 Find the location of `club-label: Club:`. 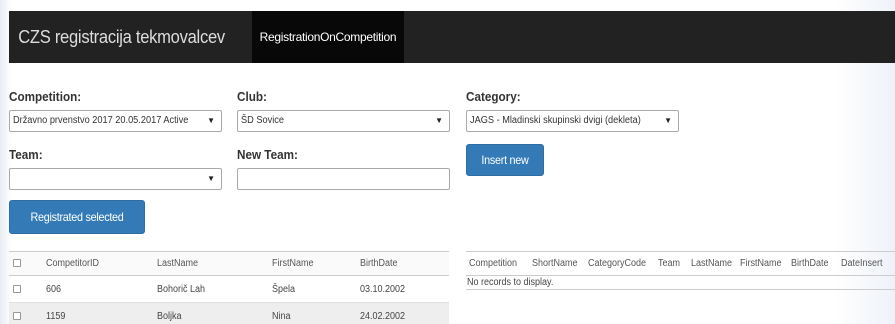

club-label: Club: is located at coordinates (252, 96).